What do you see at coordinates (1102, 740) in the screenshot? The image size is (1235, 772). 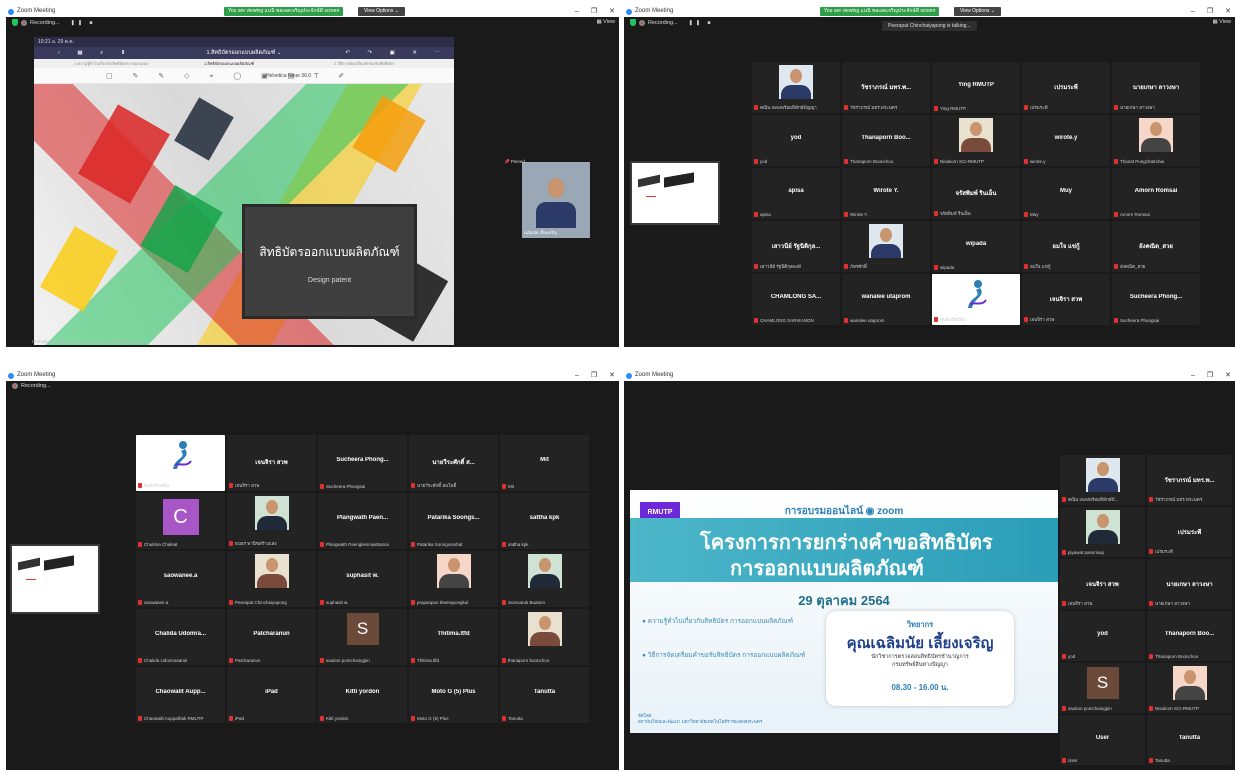 I see `participant-tile: User User` at bounding box center [1102, 740].